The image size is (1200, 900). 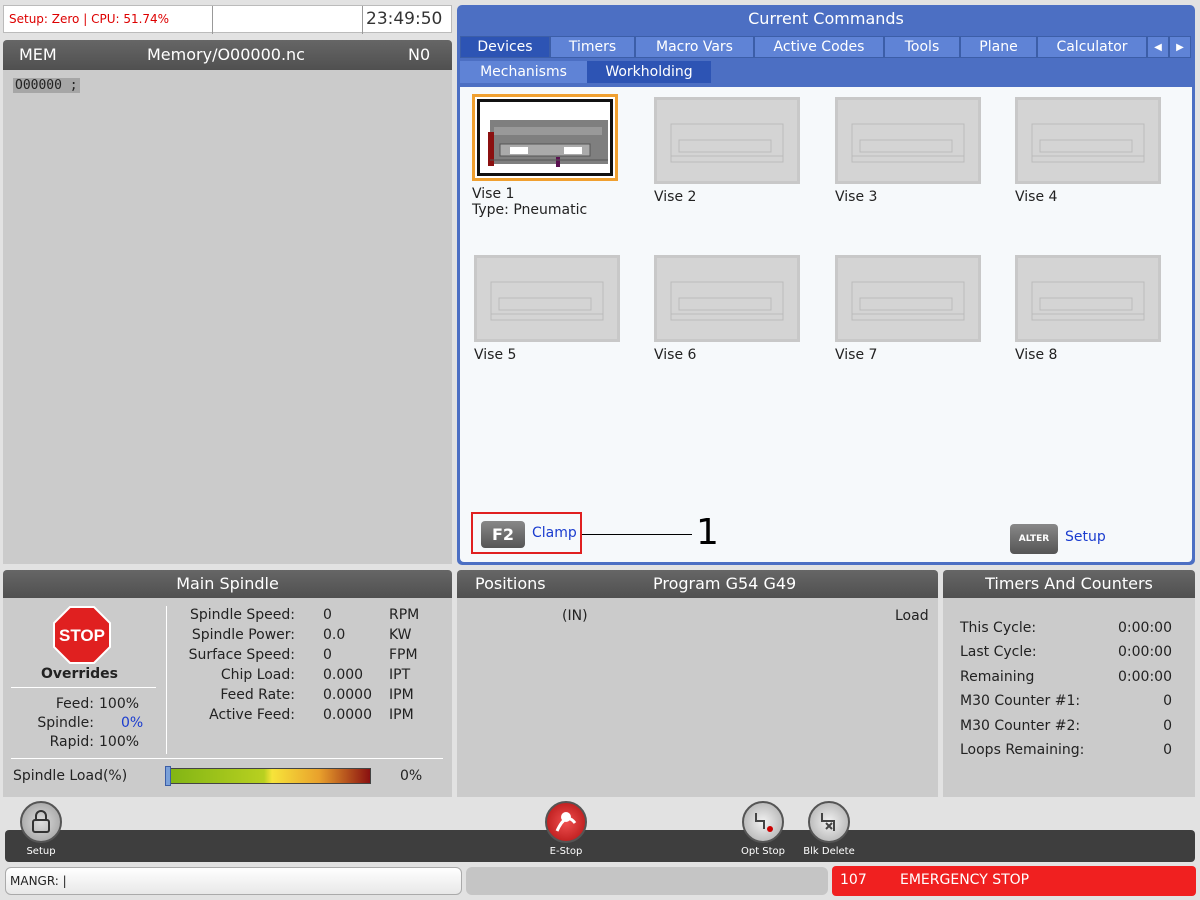 I want to click on block-delete-icon, so click(x=829, y=822).